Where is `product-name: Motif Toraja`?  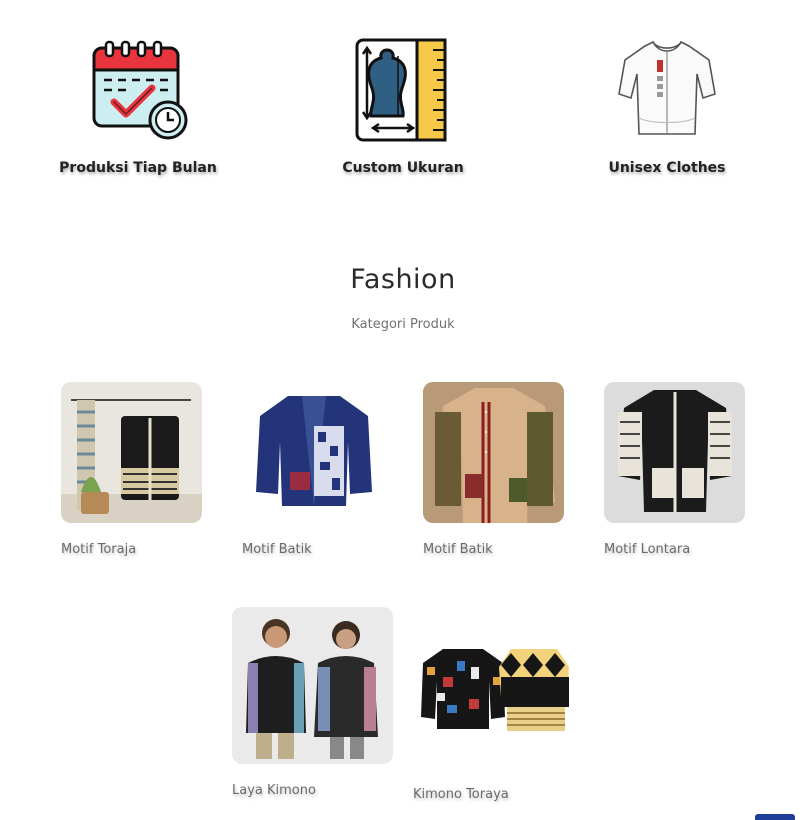
product-name: Motif Toraja is located at coordinates (98, 549).